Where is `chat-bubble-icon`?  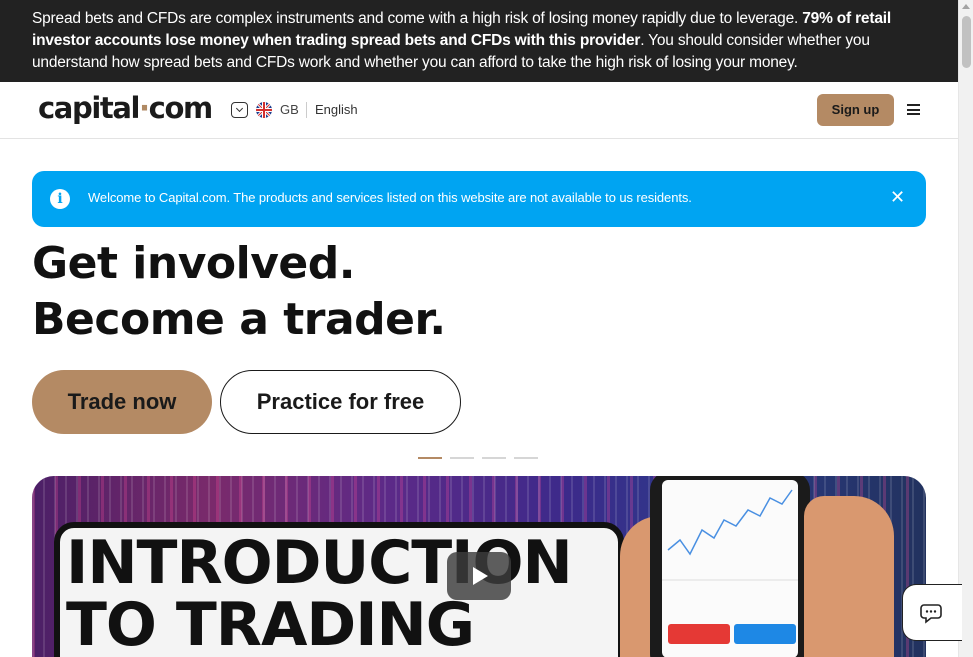
chat-bubble-icon is located at coordinates (931, 614).